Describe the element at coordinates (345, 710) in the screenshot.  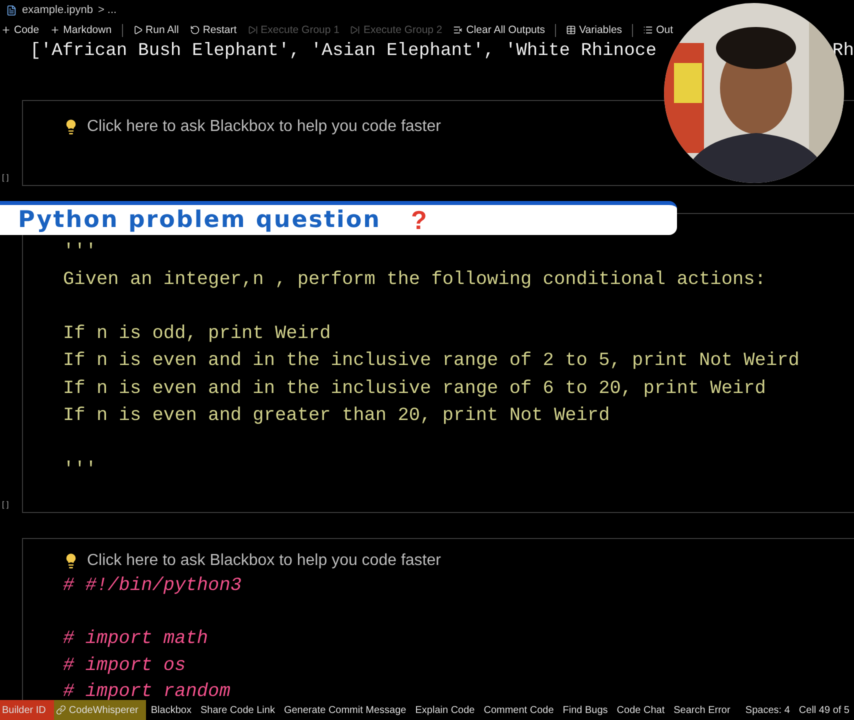
I see `status-item: Generate Commit Message` at that location.